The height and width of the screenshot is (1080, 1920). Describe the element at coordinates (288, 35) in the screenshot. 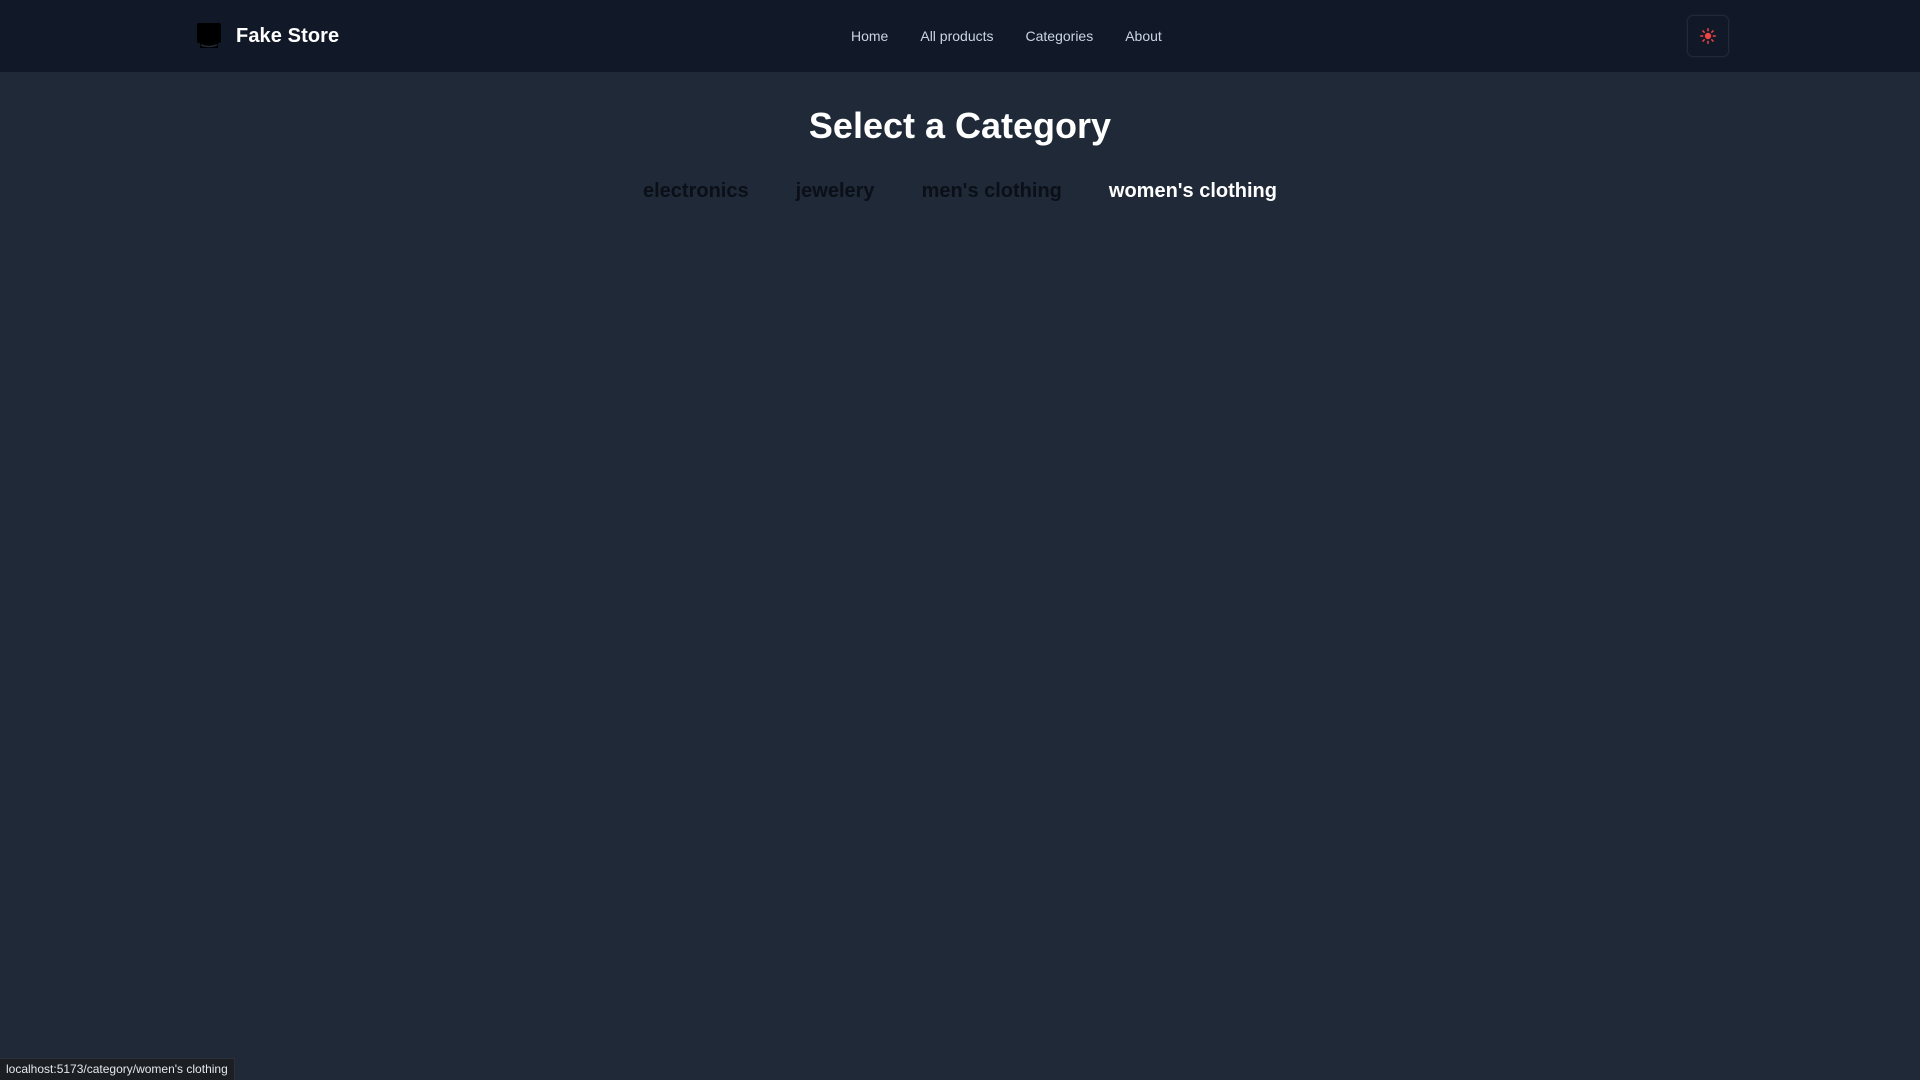

I see `brand-name: Fake Store` at that location.